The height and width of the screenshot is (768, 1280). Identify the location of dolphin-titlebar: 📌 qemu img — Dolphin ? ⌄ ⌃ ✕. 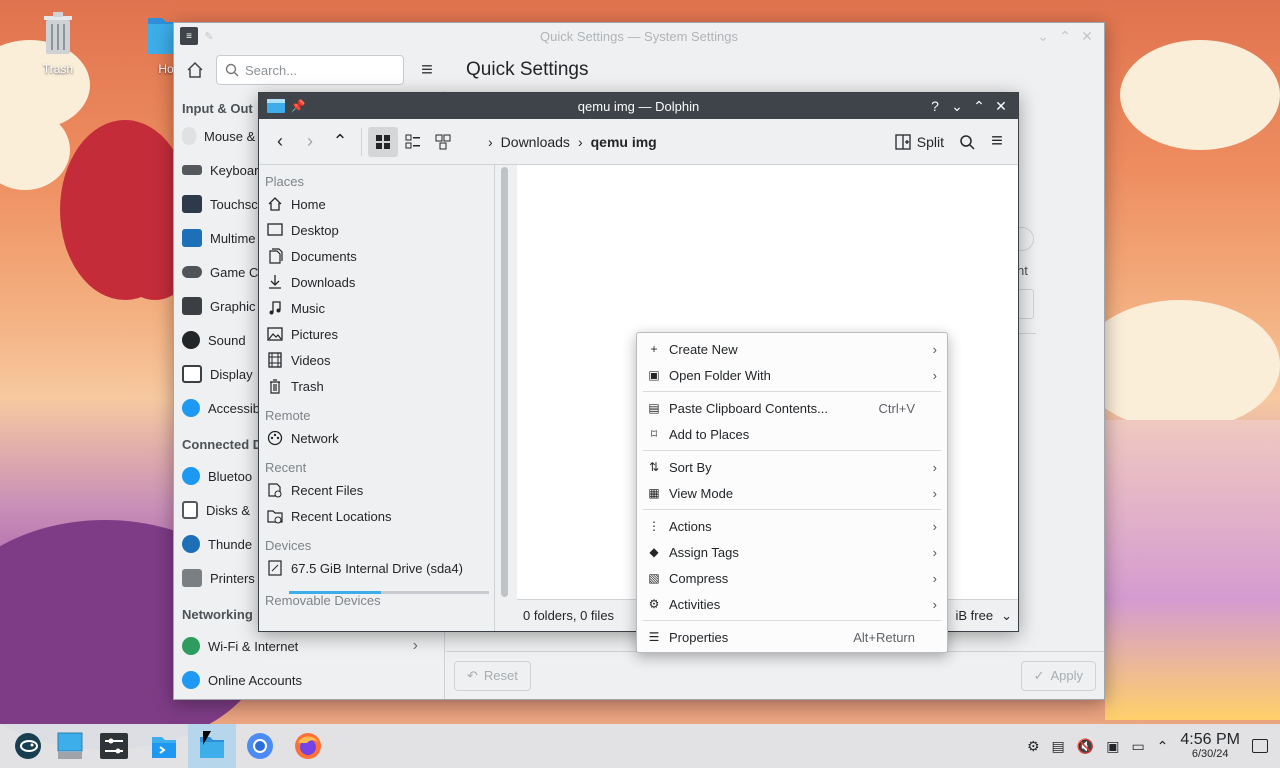
(638, 106).